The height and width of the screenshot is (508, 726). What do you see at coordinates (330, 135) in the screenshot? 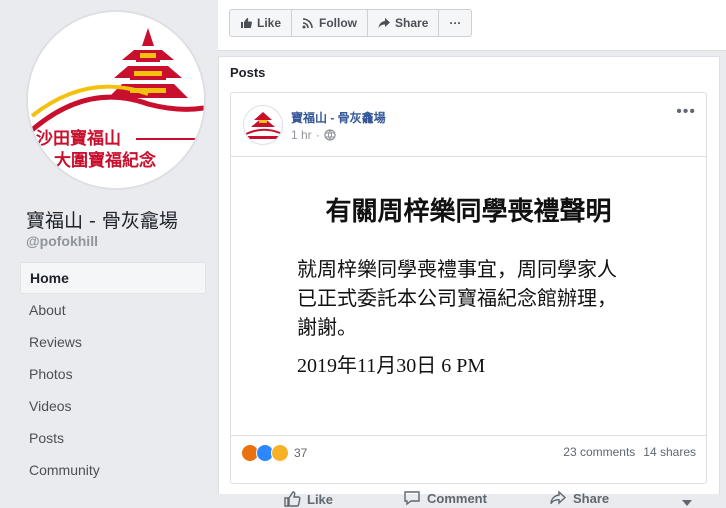
I see `globe-icon` at bounding box center [330, 135].